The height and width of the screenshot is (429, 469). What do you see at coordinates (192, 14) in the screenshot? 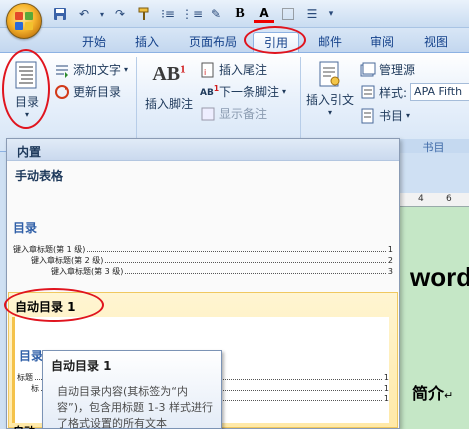
I see `numbering-icon: ⋮≡` at bounding box center [192, 14].